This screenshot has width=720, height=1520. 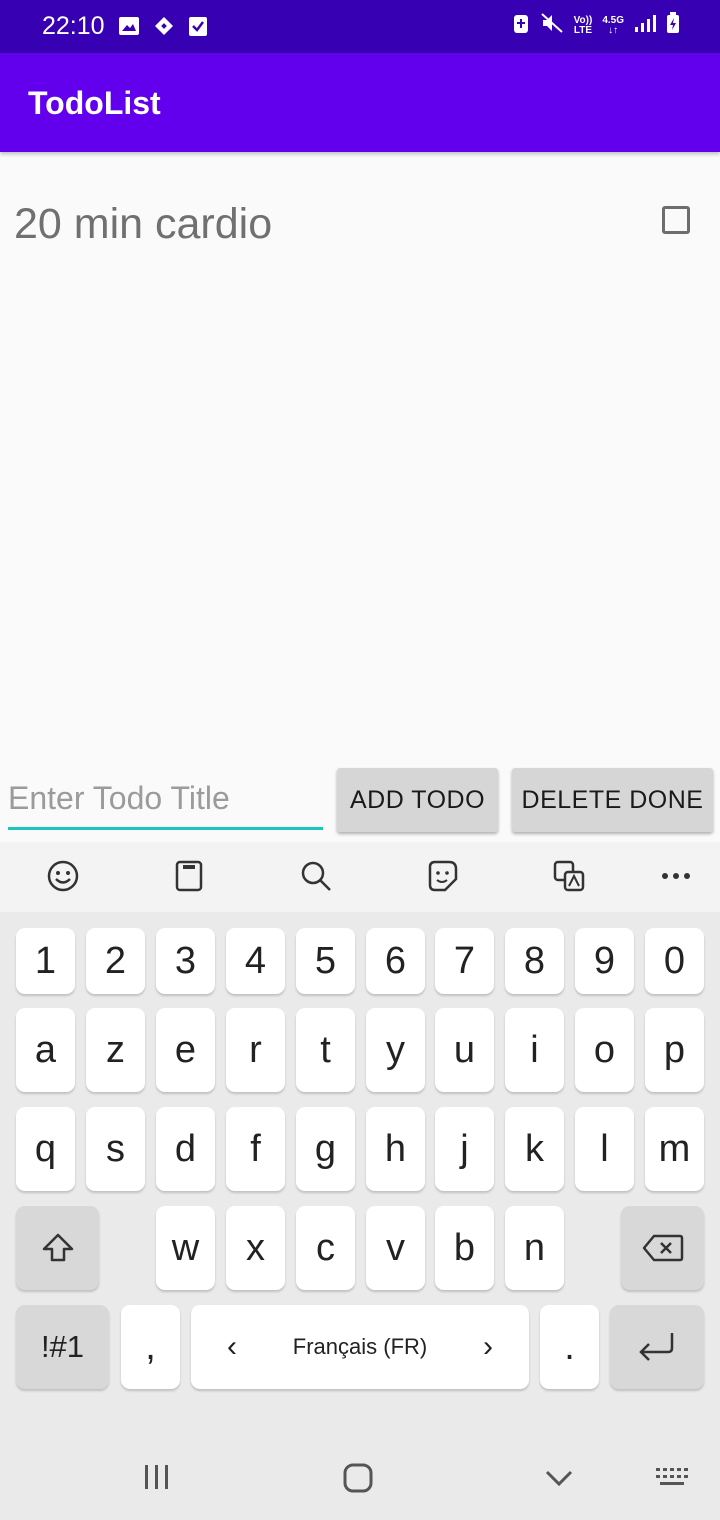 I want to click on translate-icon, so click(x=569, y=876).